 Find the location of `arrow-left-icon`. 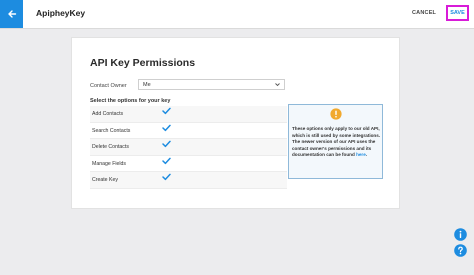

arrow-left-icon is located at coordinates (11, 14).